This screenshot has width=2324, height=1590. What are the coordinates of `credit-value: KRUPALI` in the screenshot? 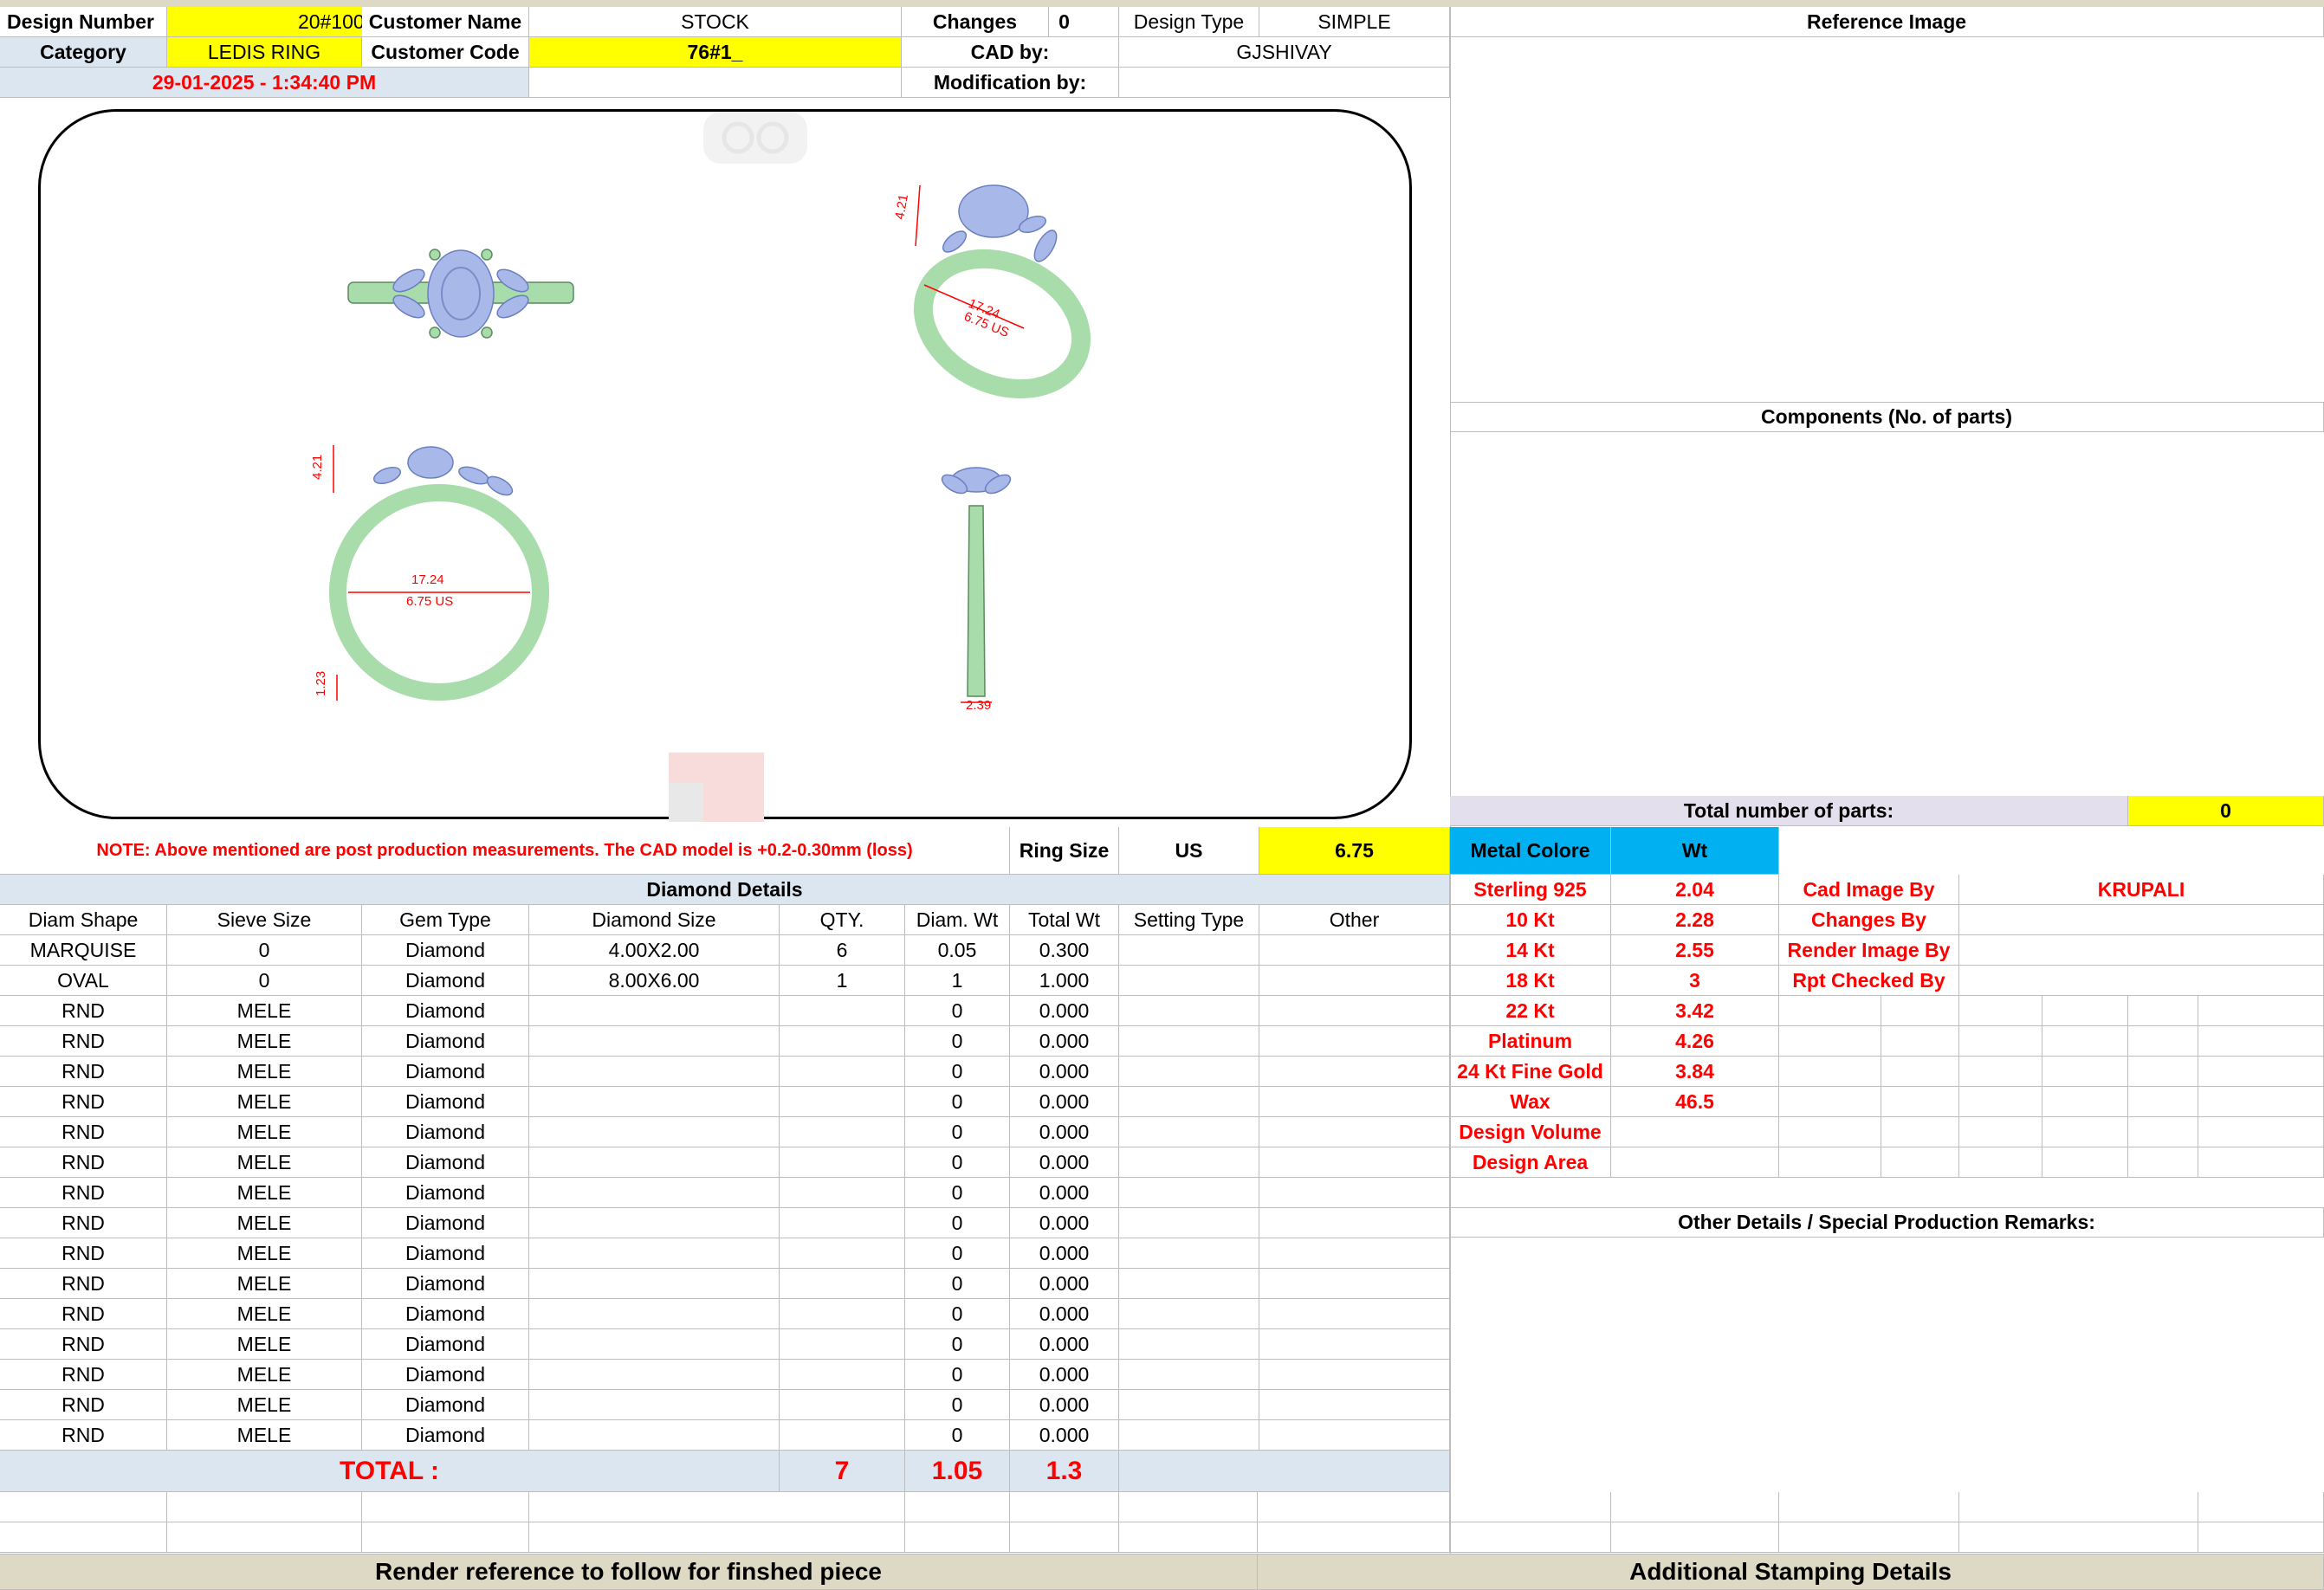 It's located at (2141, 890).